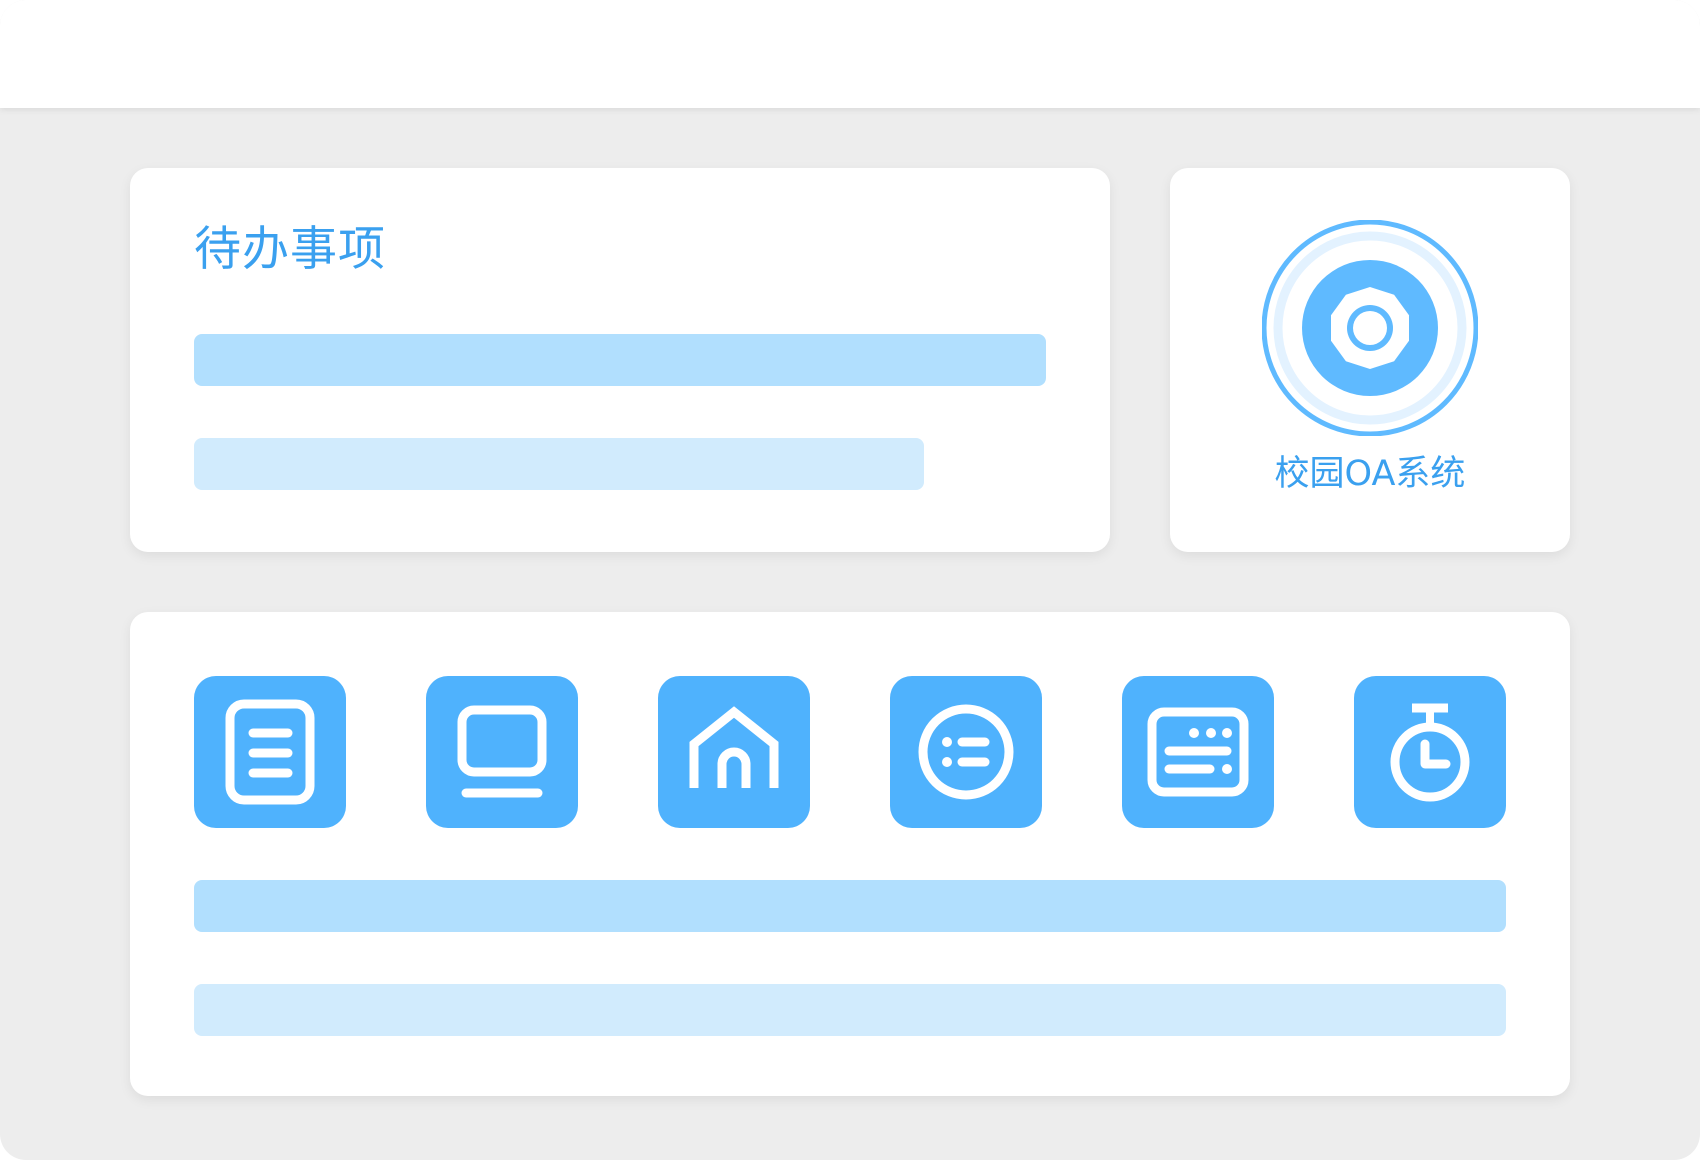 This screenshot has height=1160, width=1700. I want to click on keyboard-icon, so click(1198, 752).